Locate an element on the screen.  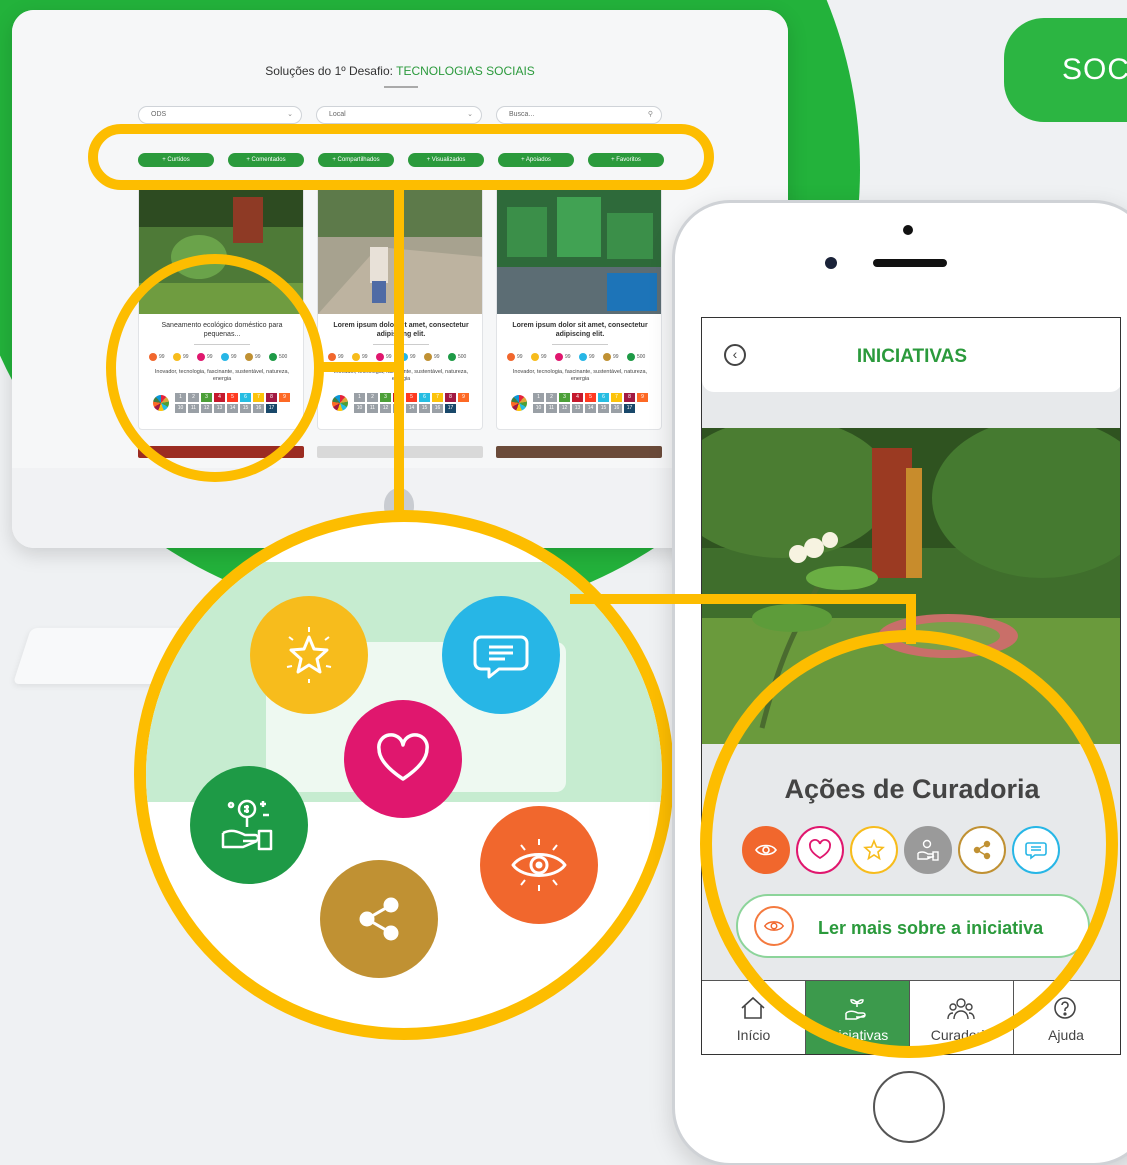
phone-speaker is located at coordinates (910, 263).